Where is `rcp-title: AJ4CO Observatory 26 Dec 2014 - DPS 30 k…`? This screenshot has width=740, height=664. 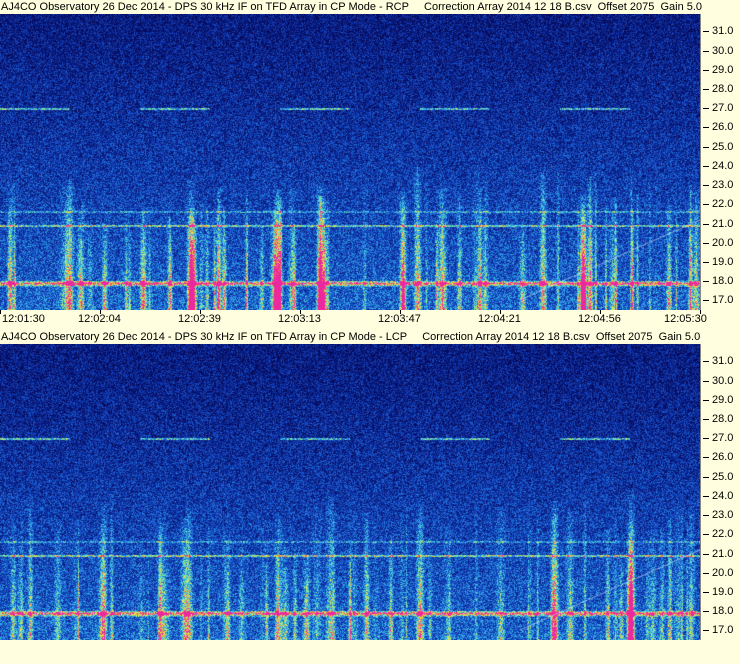
rcp-title: AJ4CO Observatory 26 Dec 2014 - DPS 30 k… is located at coordinates (370, 7).